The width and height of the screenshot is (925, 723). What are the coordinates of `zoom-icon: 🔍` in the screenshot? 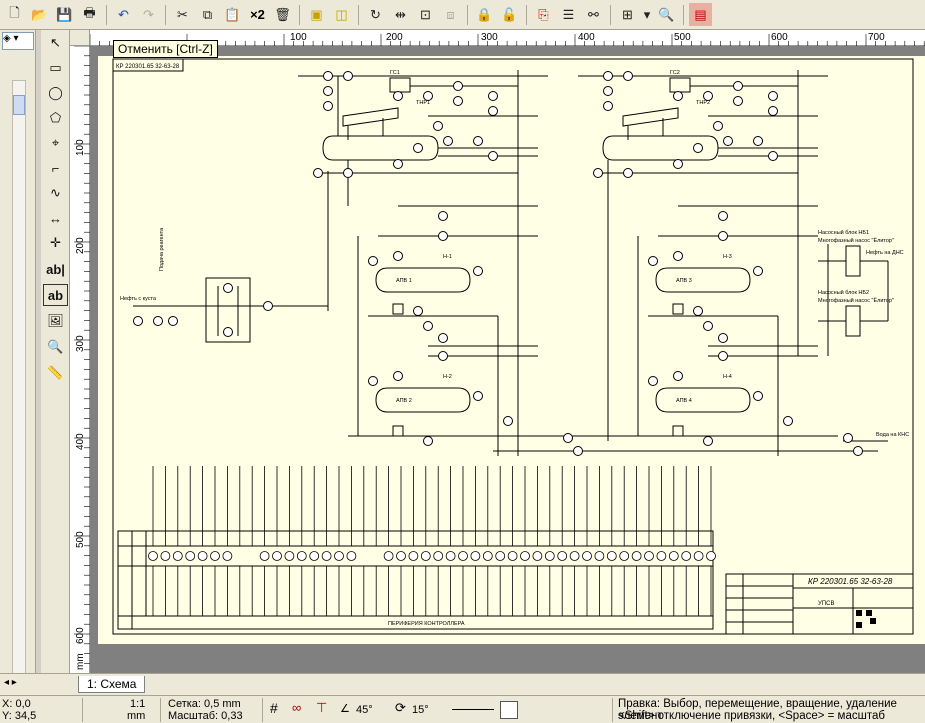 It's located at (666, 14).